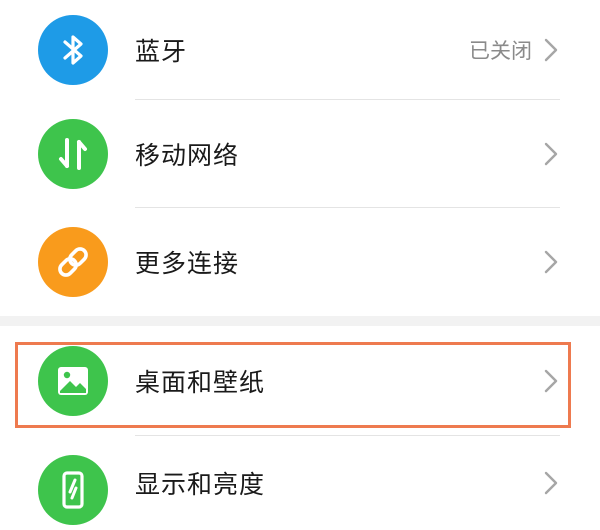  Describe the element at coordinates (161, 51) in the screenshot. I see `settings-item-label: 蓝牙` at that location.